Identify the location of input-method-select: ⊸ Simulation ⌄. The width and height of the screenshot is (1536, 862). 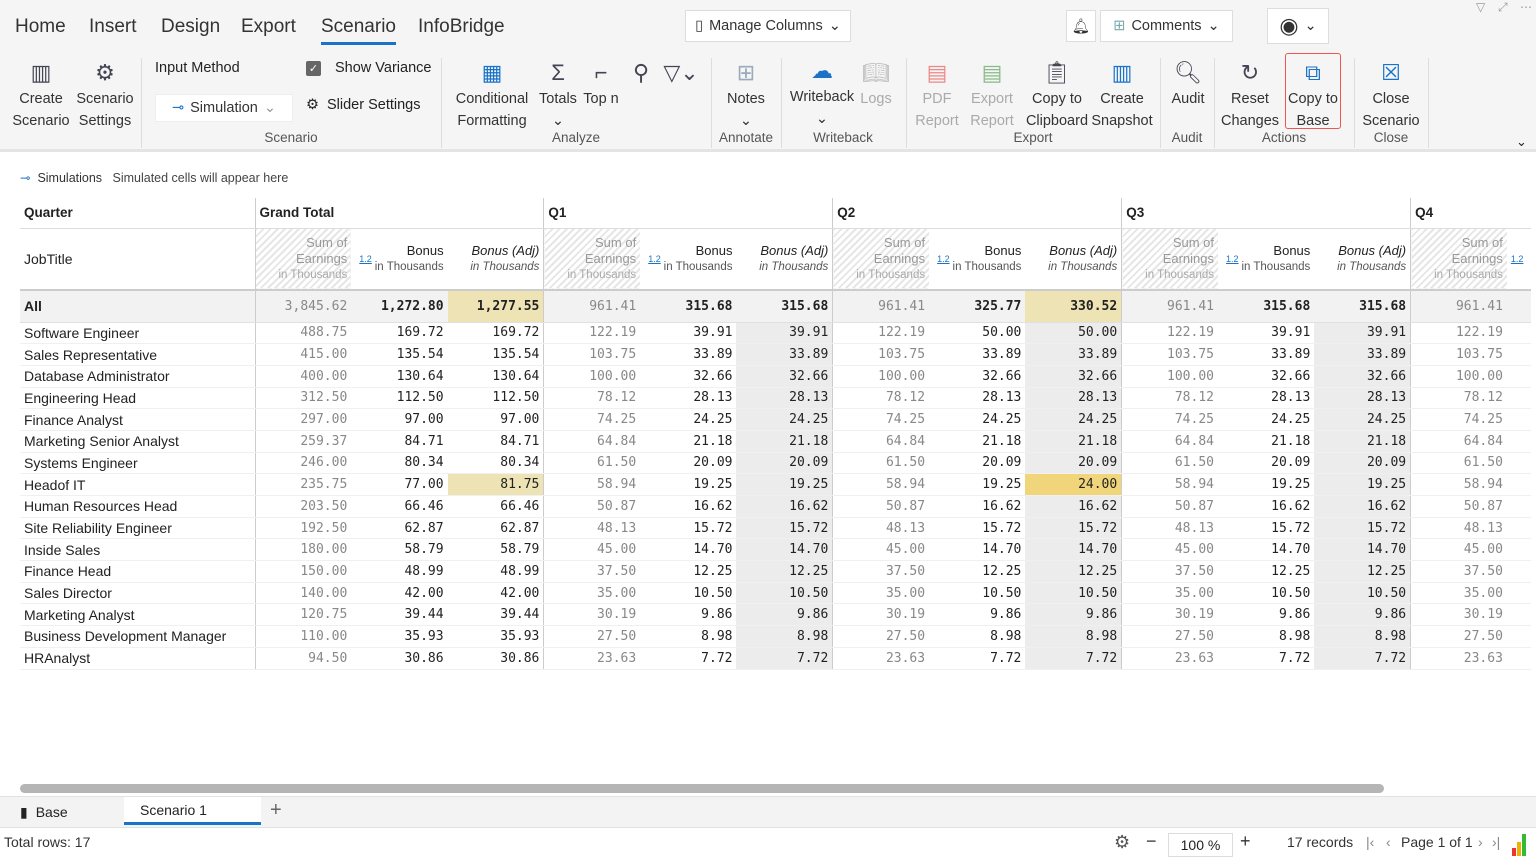
(224, 108).